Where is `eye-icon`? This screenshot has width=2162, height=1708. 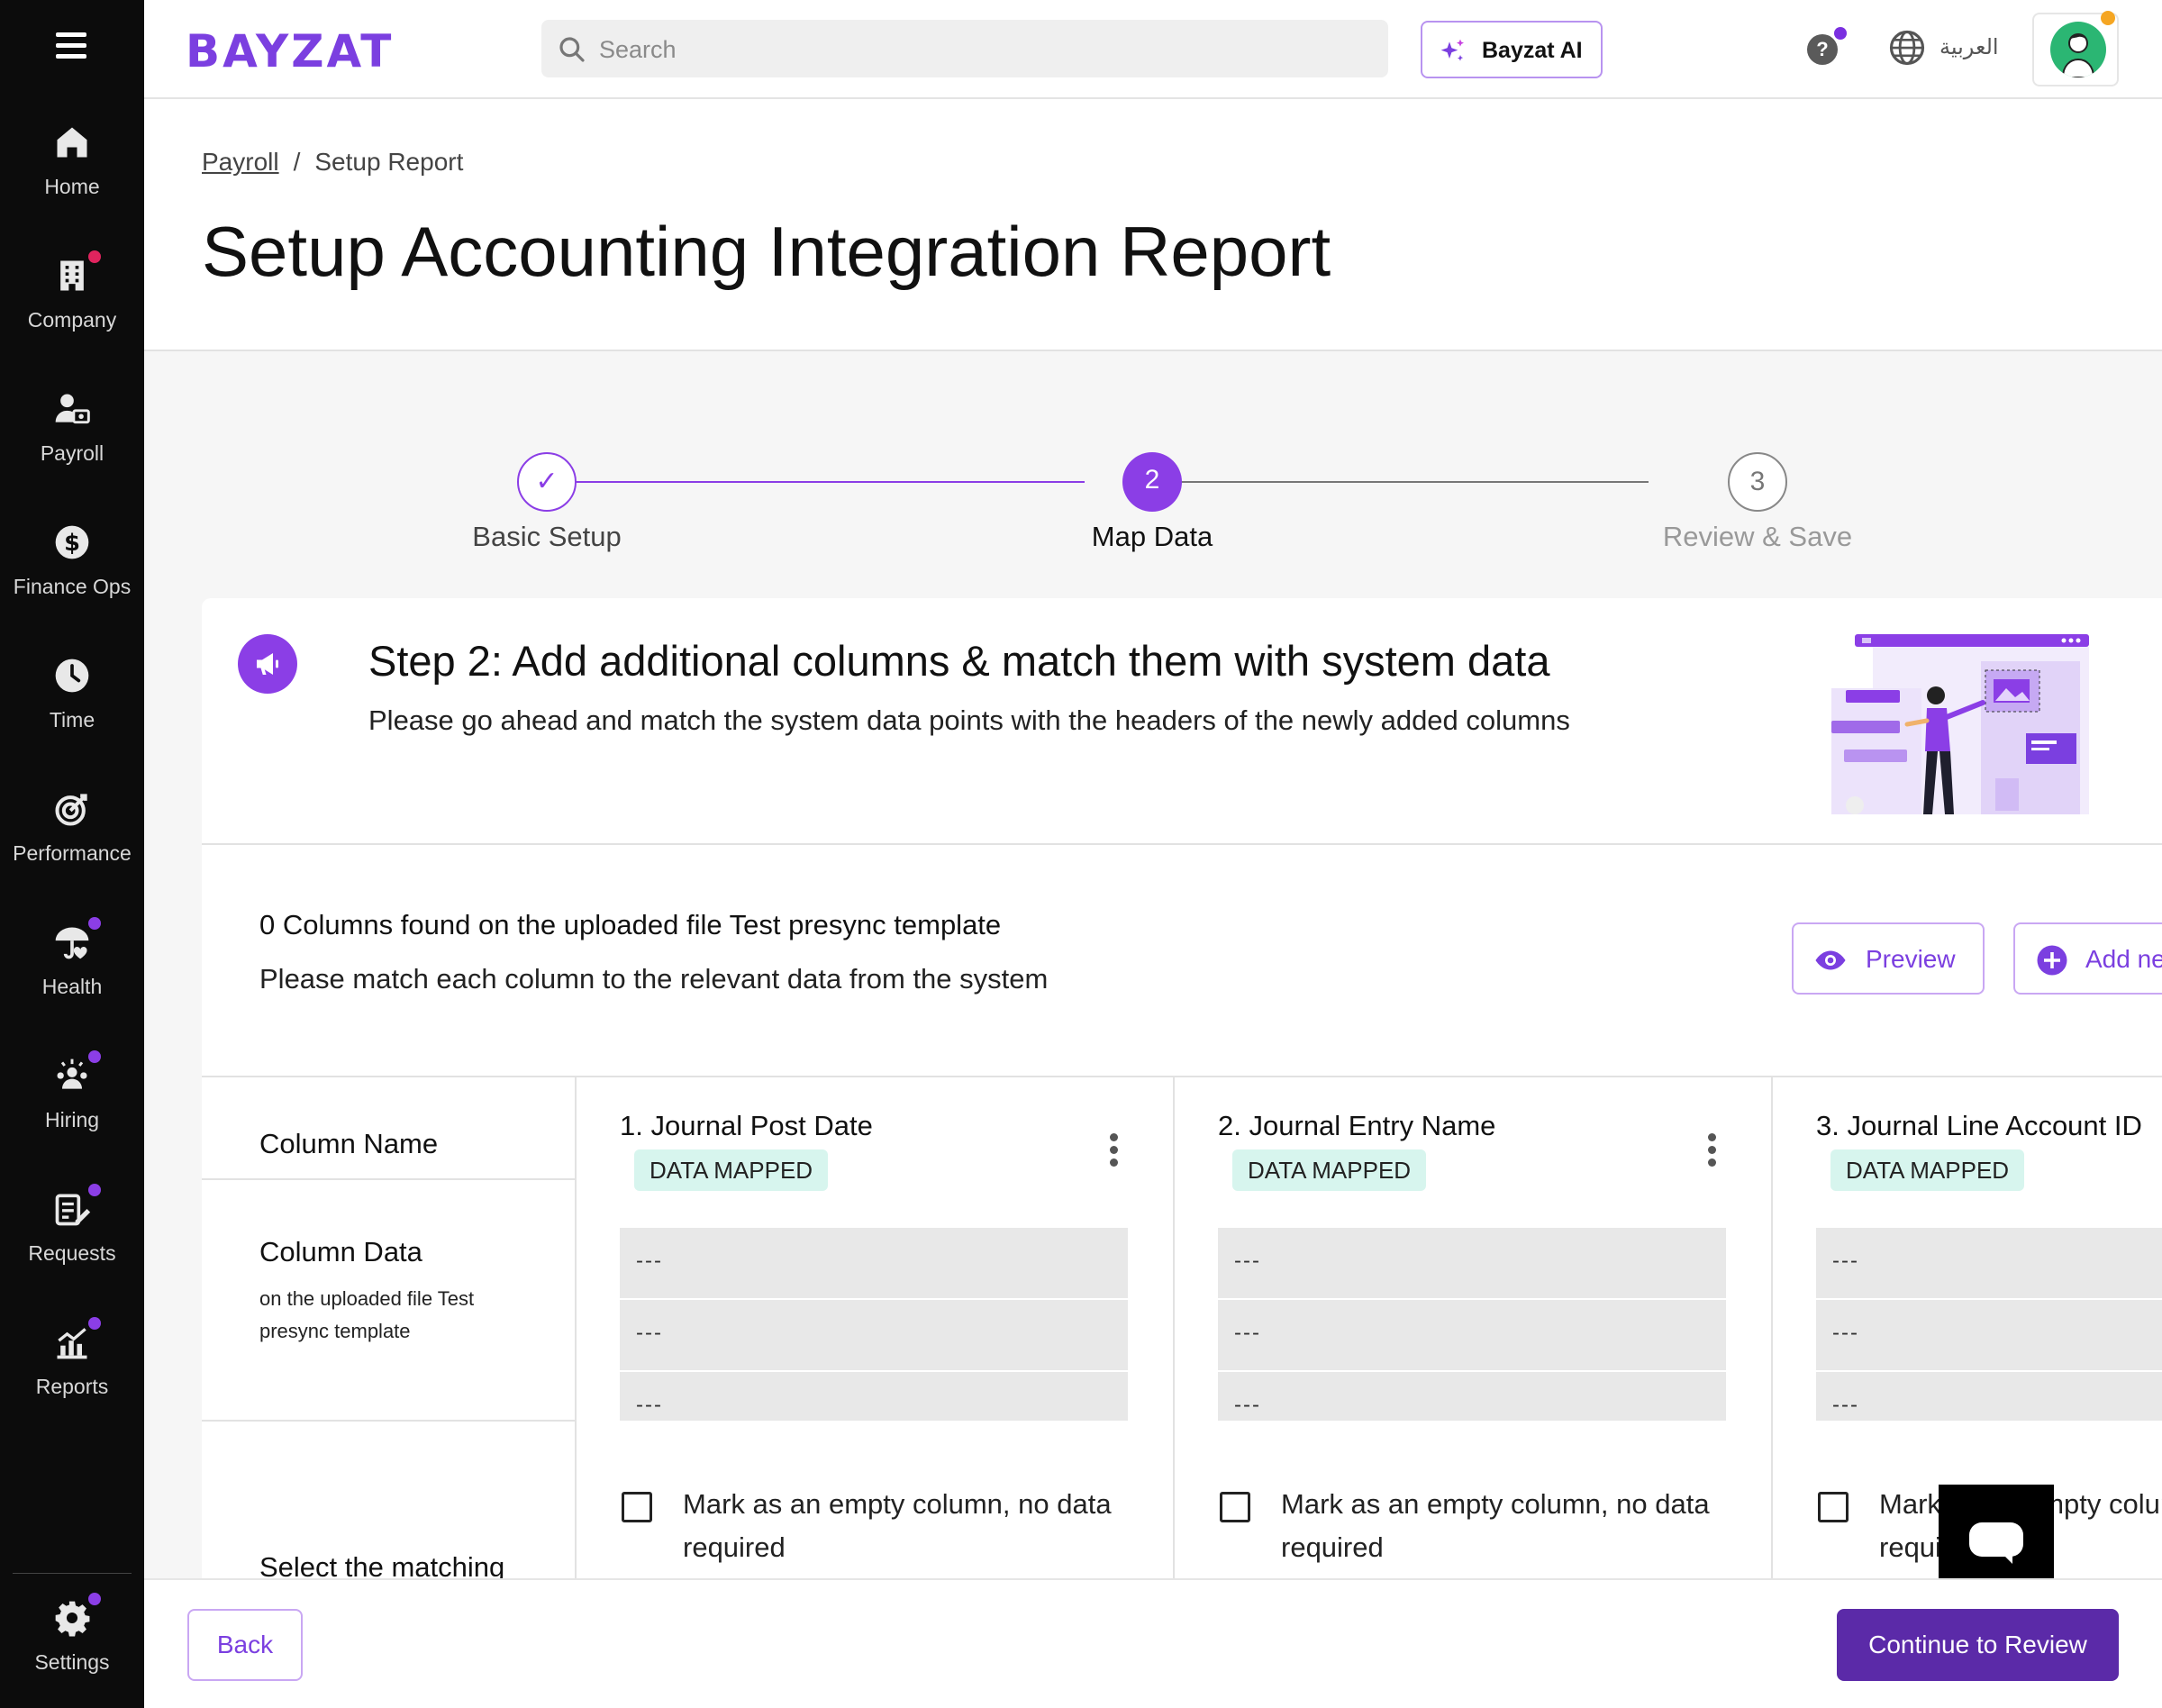
eye-icon is located at coordinates (1830, 960).